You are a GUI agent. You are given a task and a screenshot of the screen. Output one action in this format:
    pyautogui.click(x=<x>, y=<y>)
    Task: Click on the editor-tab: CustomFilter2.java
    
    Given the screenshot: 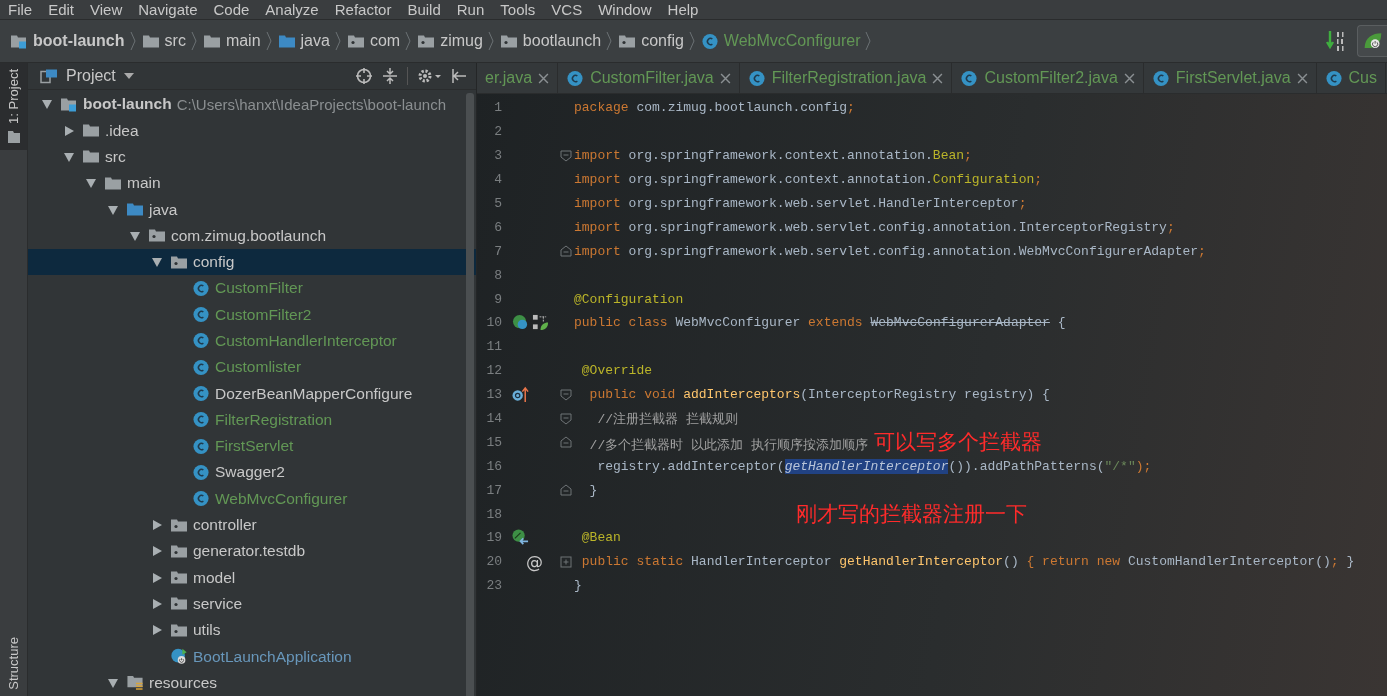 What is the action you would take?
    pyautogui.click(x=1048, y=78)
    